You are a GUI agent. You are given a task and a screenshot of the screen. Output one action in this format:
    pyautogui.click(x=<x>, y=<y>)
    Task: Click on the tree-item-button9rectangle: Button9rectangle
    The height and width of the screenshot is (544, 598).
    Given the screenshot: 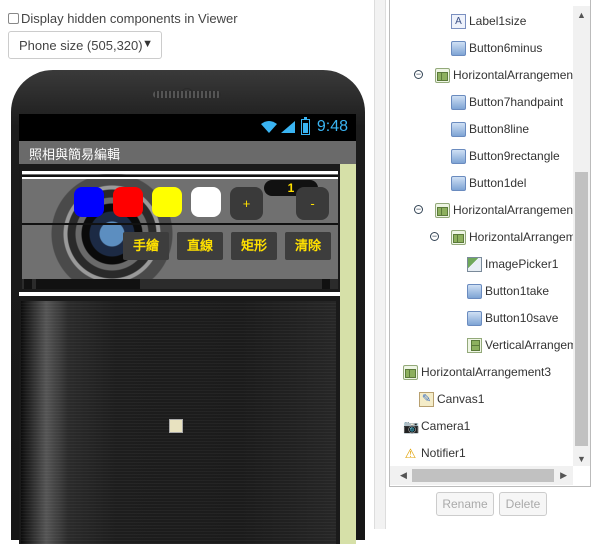 What is the action you would take?
    pyautogui.click(x=505, y=156)
    